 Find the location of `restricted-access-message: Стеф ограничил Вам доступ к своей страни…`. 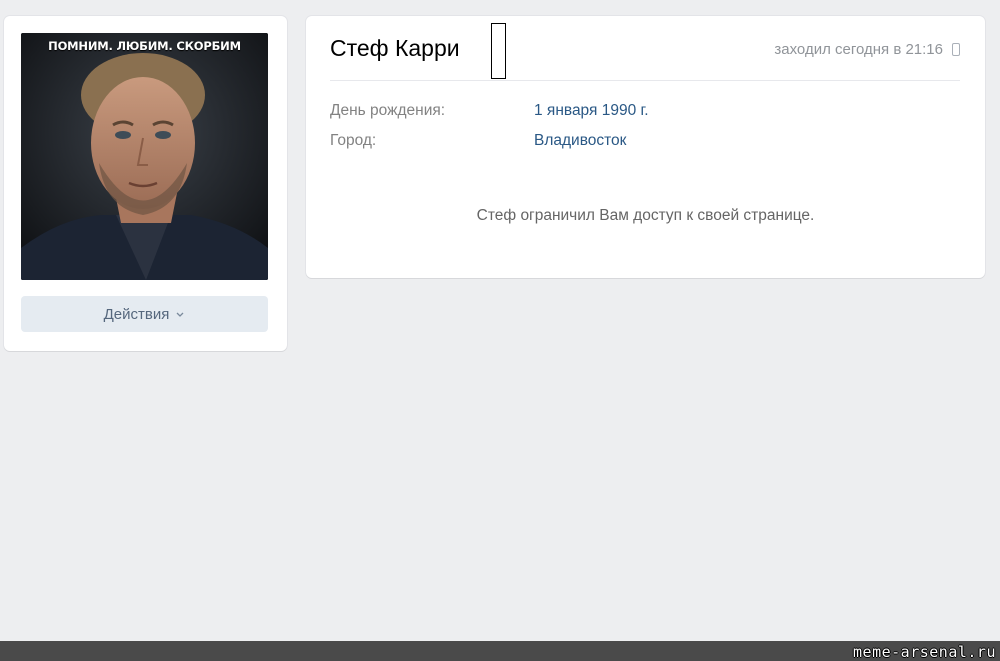

restricted-access-message: Стеф ограничил Вам доступ к своей страни… is located at coordinates (645, 215).